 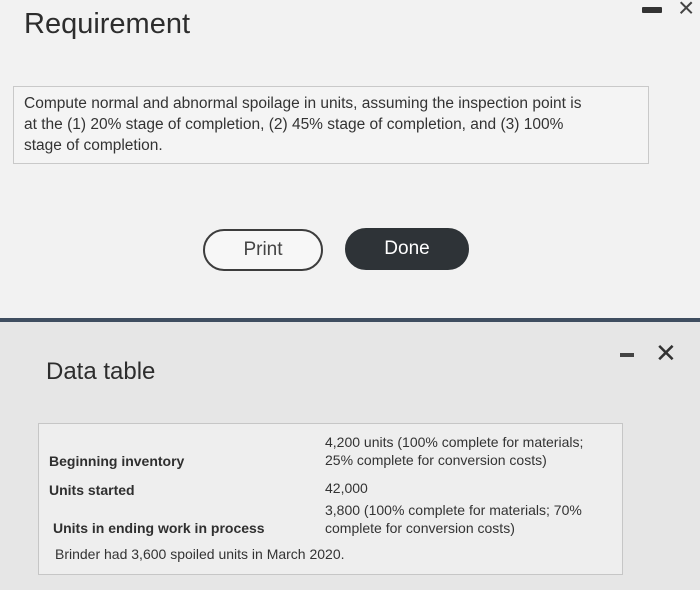 I want to click on close-icon: ×, so click(x=686, y=11).